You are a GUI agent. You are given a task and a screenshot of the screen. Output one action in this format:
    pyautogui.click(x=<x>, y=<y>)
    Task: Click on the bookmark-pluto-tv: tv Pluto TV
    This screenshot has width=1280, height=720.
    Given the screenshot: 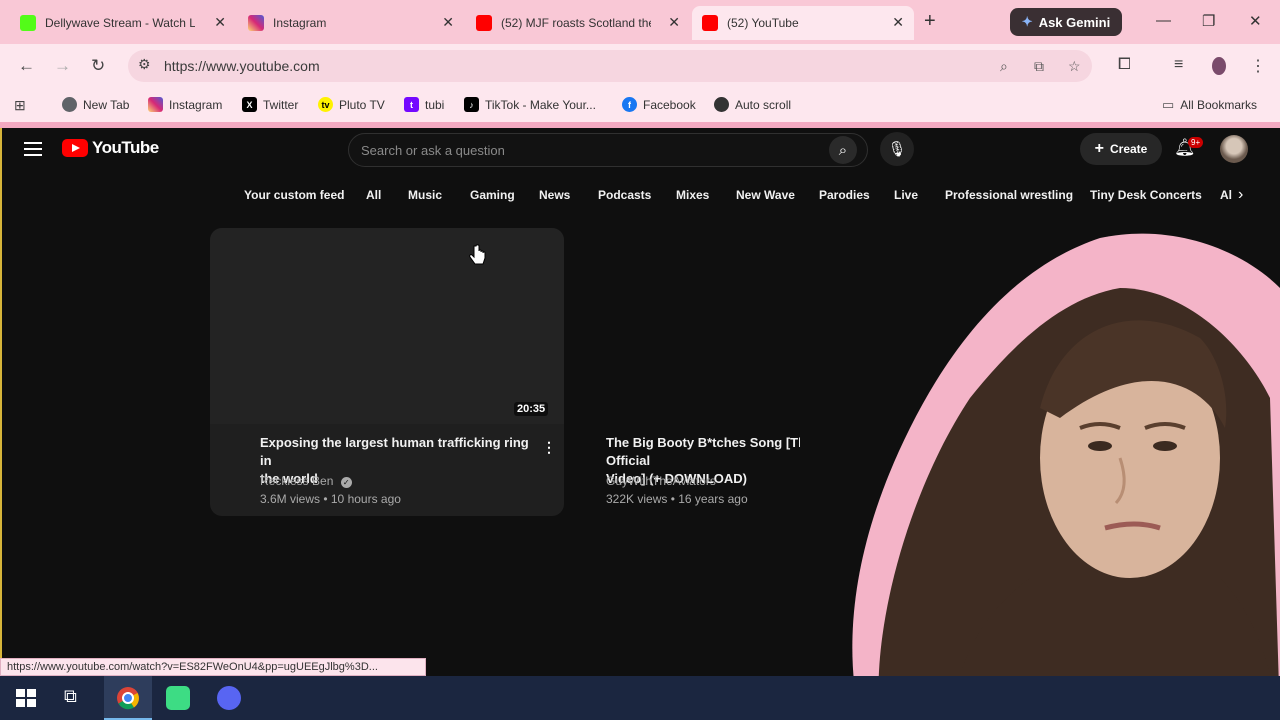 What is the action you would take?
    pyautogui.click(x=351, y=104)
    